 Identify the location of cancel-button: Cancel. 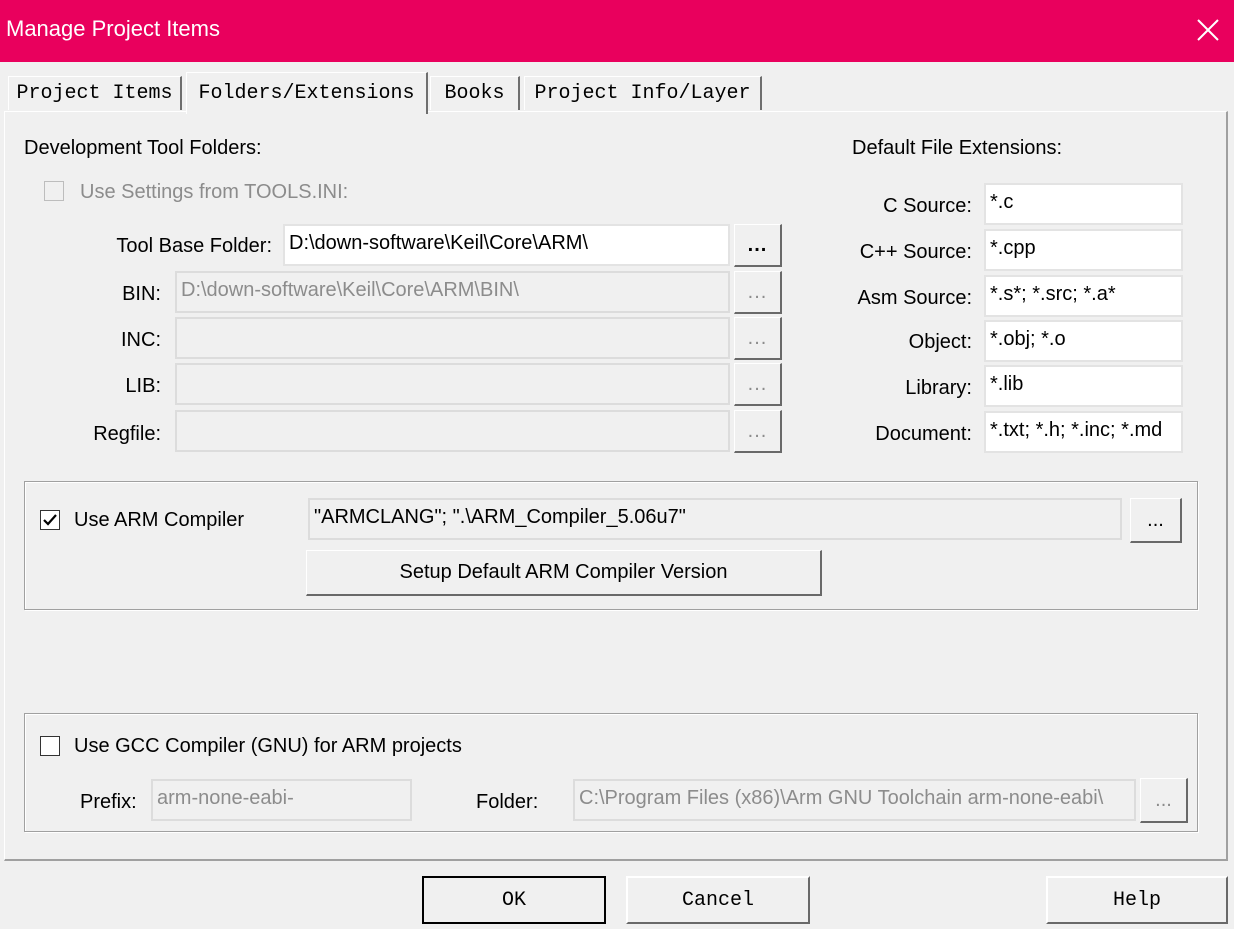
(718, 900).